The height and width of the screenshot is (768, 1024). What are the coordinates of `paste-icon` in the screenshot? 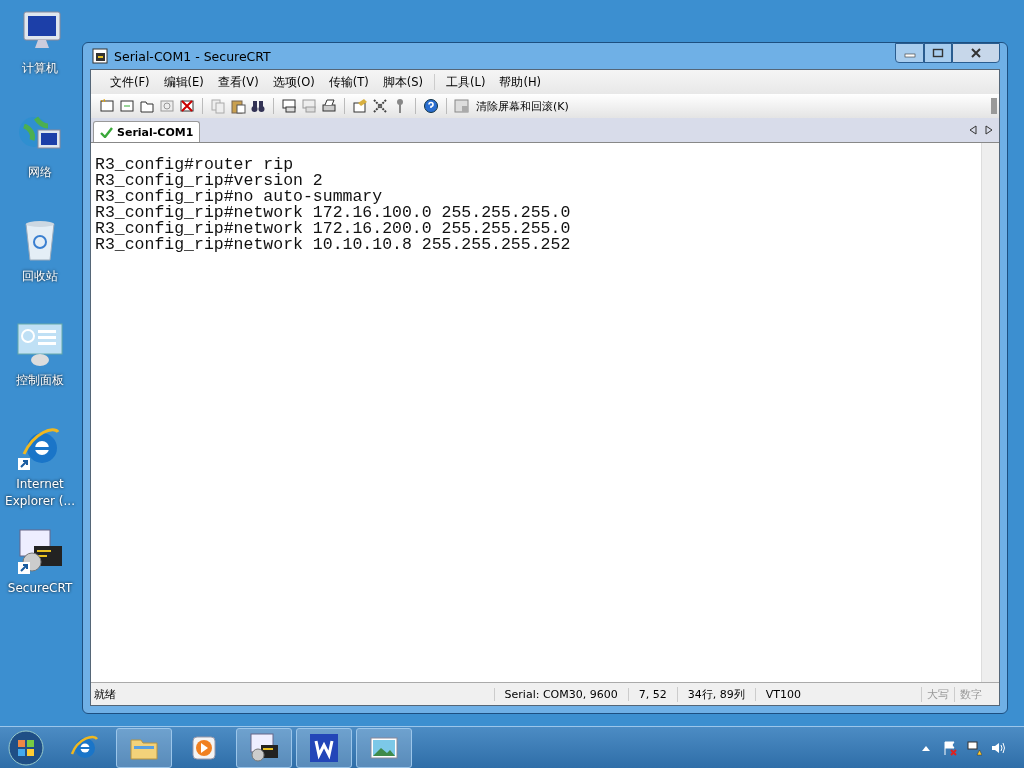 It's located at (238, 106).